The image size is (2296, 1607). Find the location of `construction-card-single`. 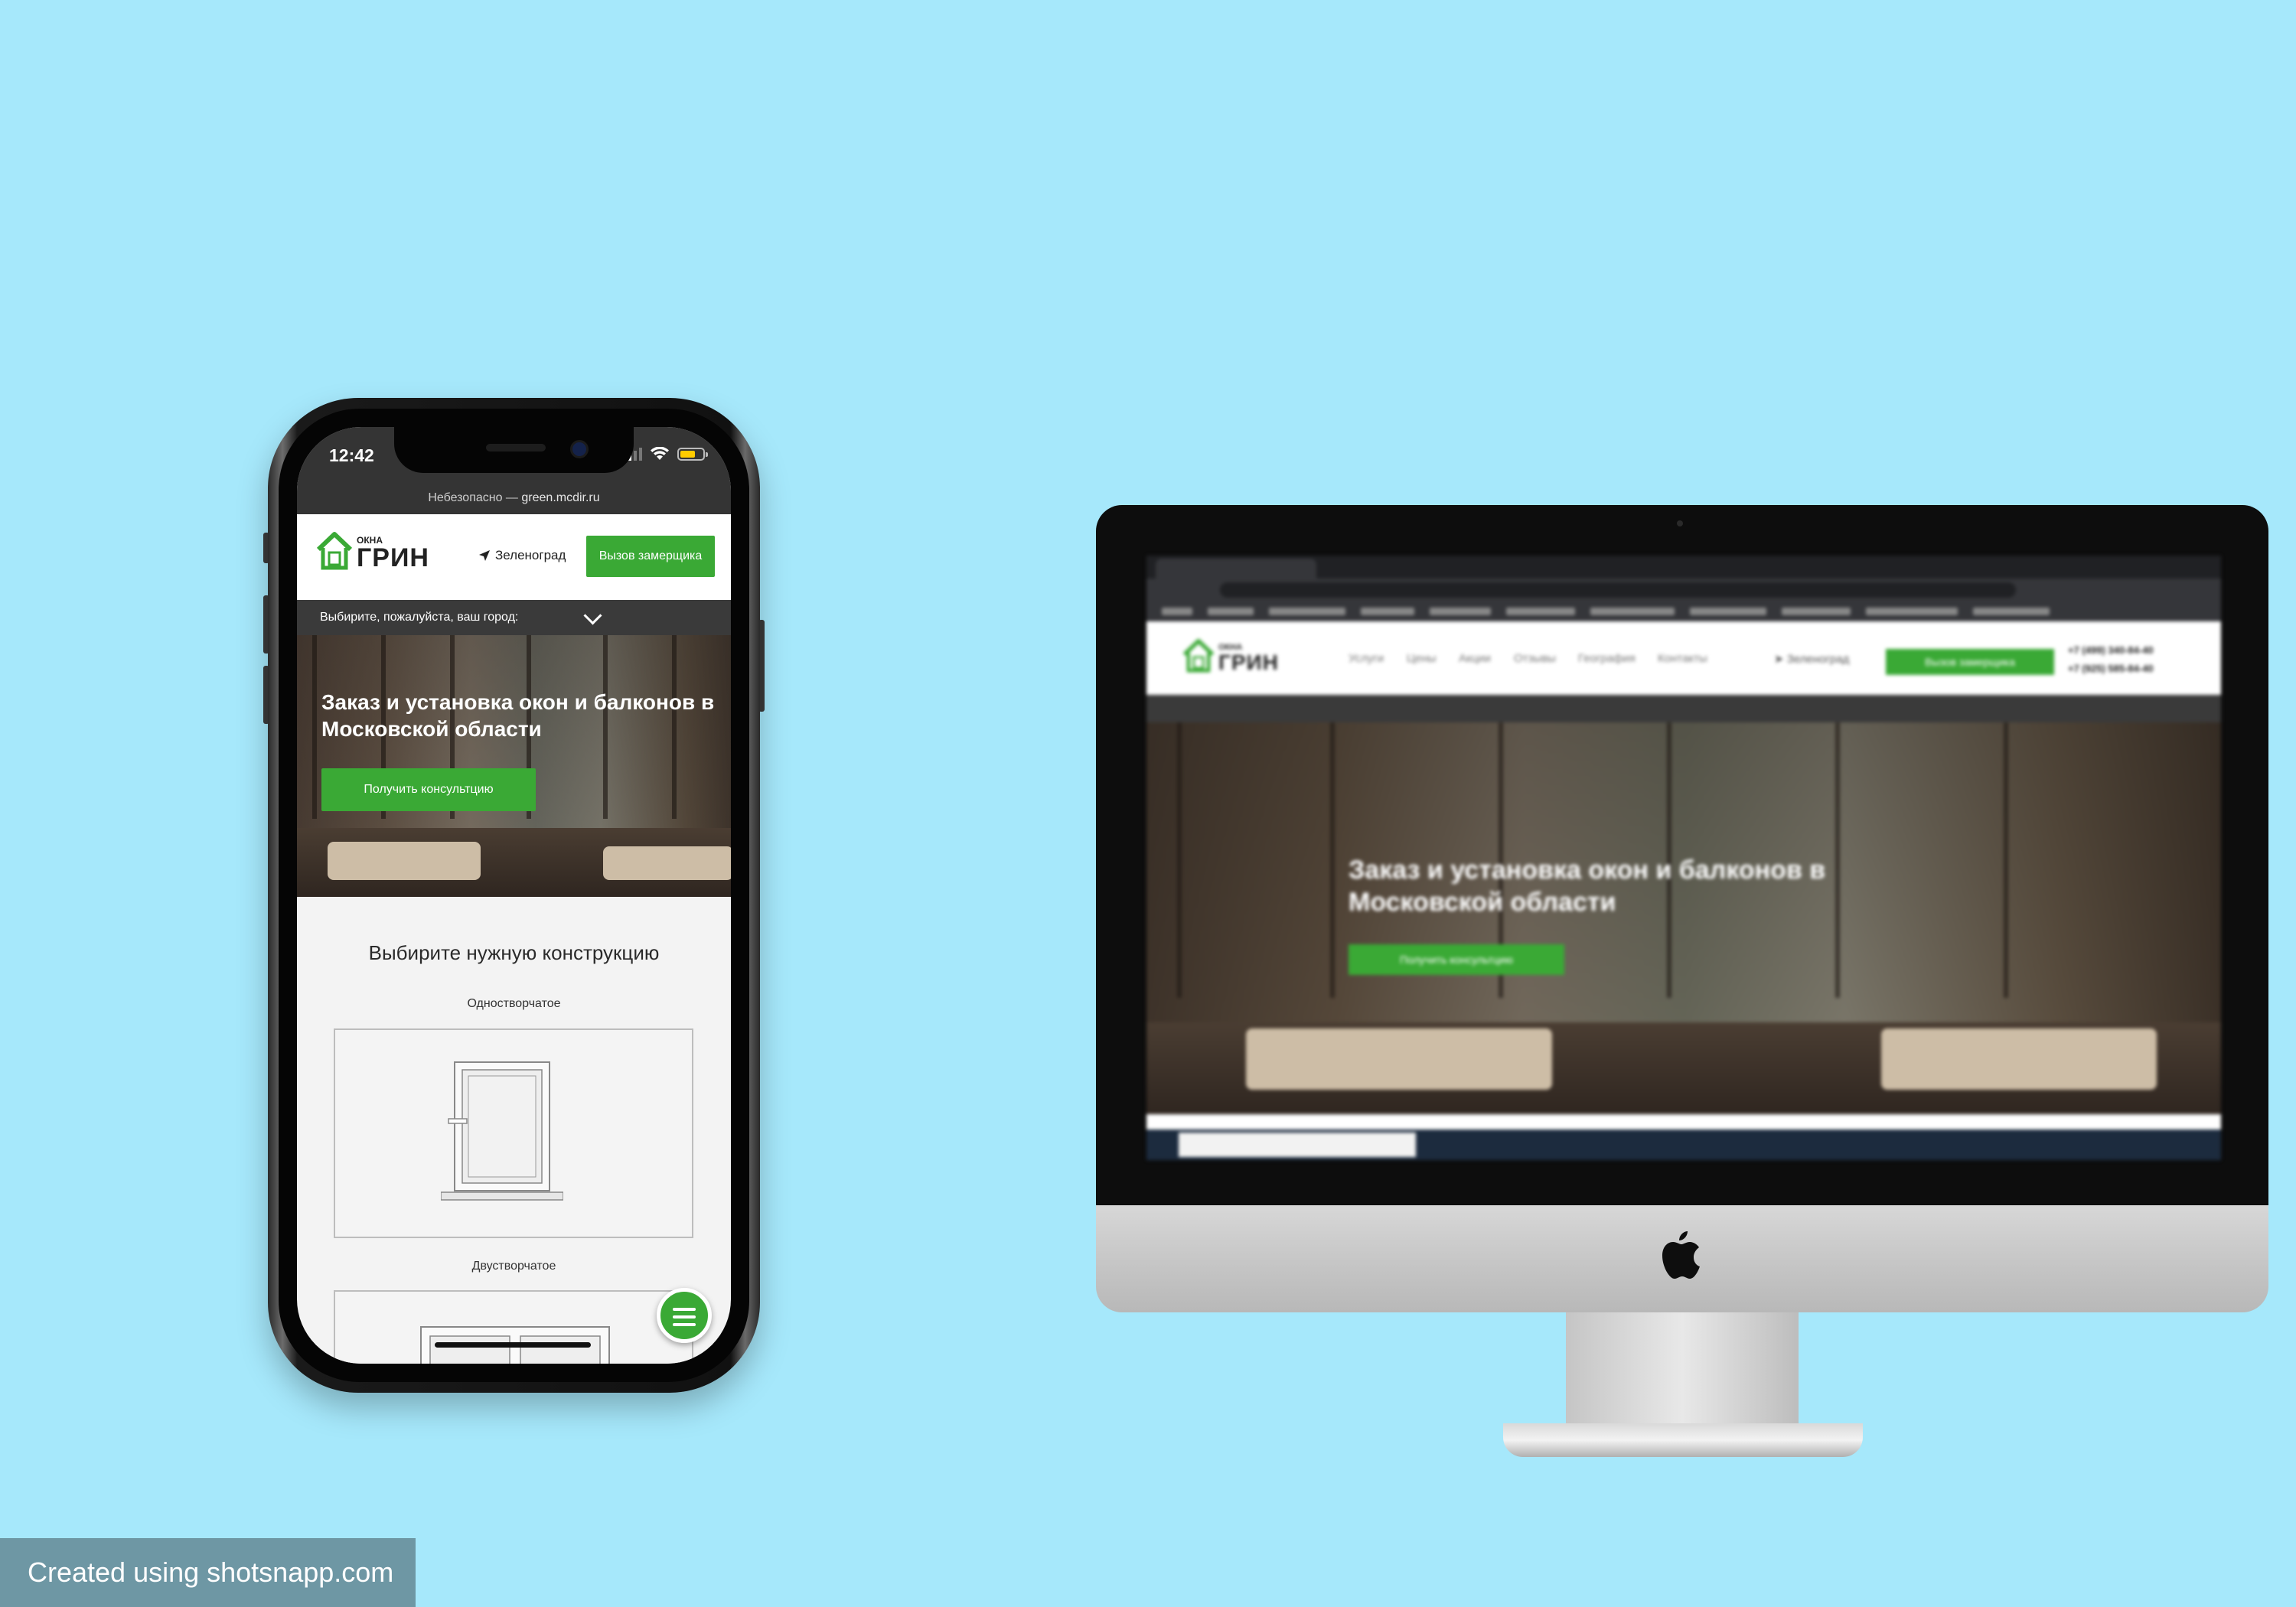

construction-card-single is located at coordinates (513, 1133).